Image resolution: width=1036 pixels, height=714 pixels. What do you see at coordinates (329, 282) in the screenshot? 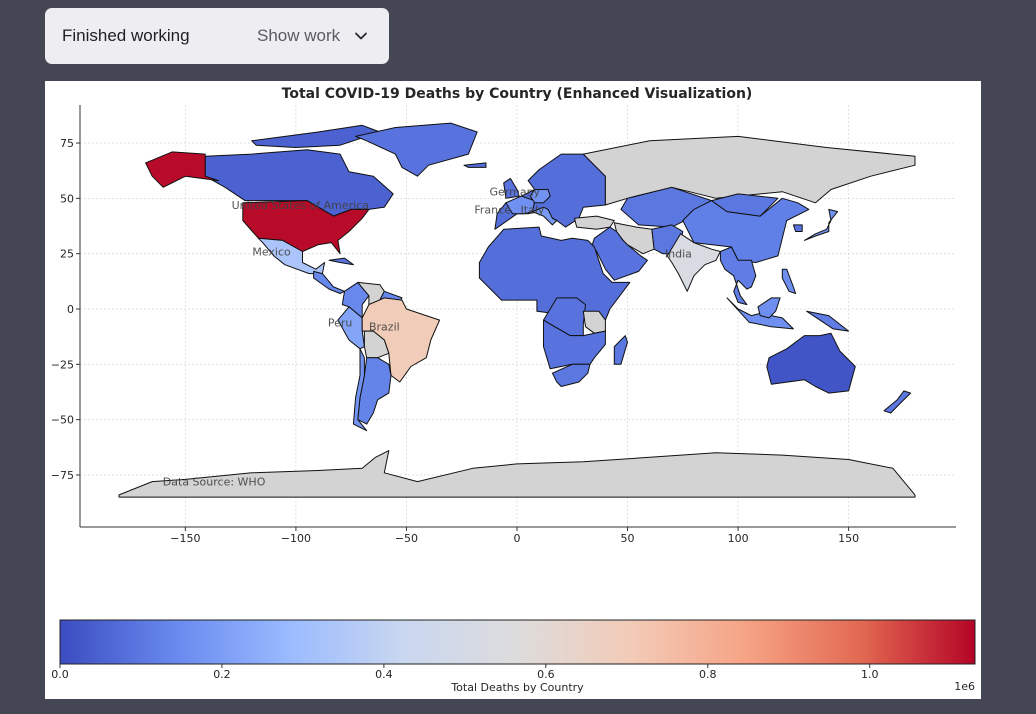
I see `country-central-america` at bounding box center [329, 282].